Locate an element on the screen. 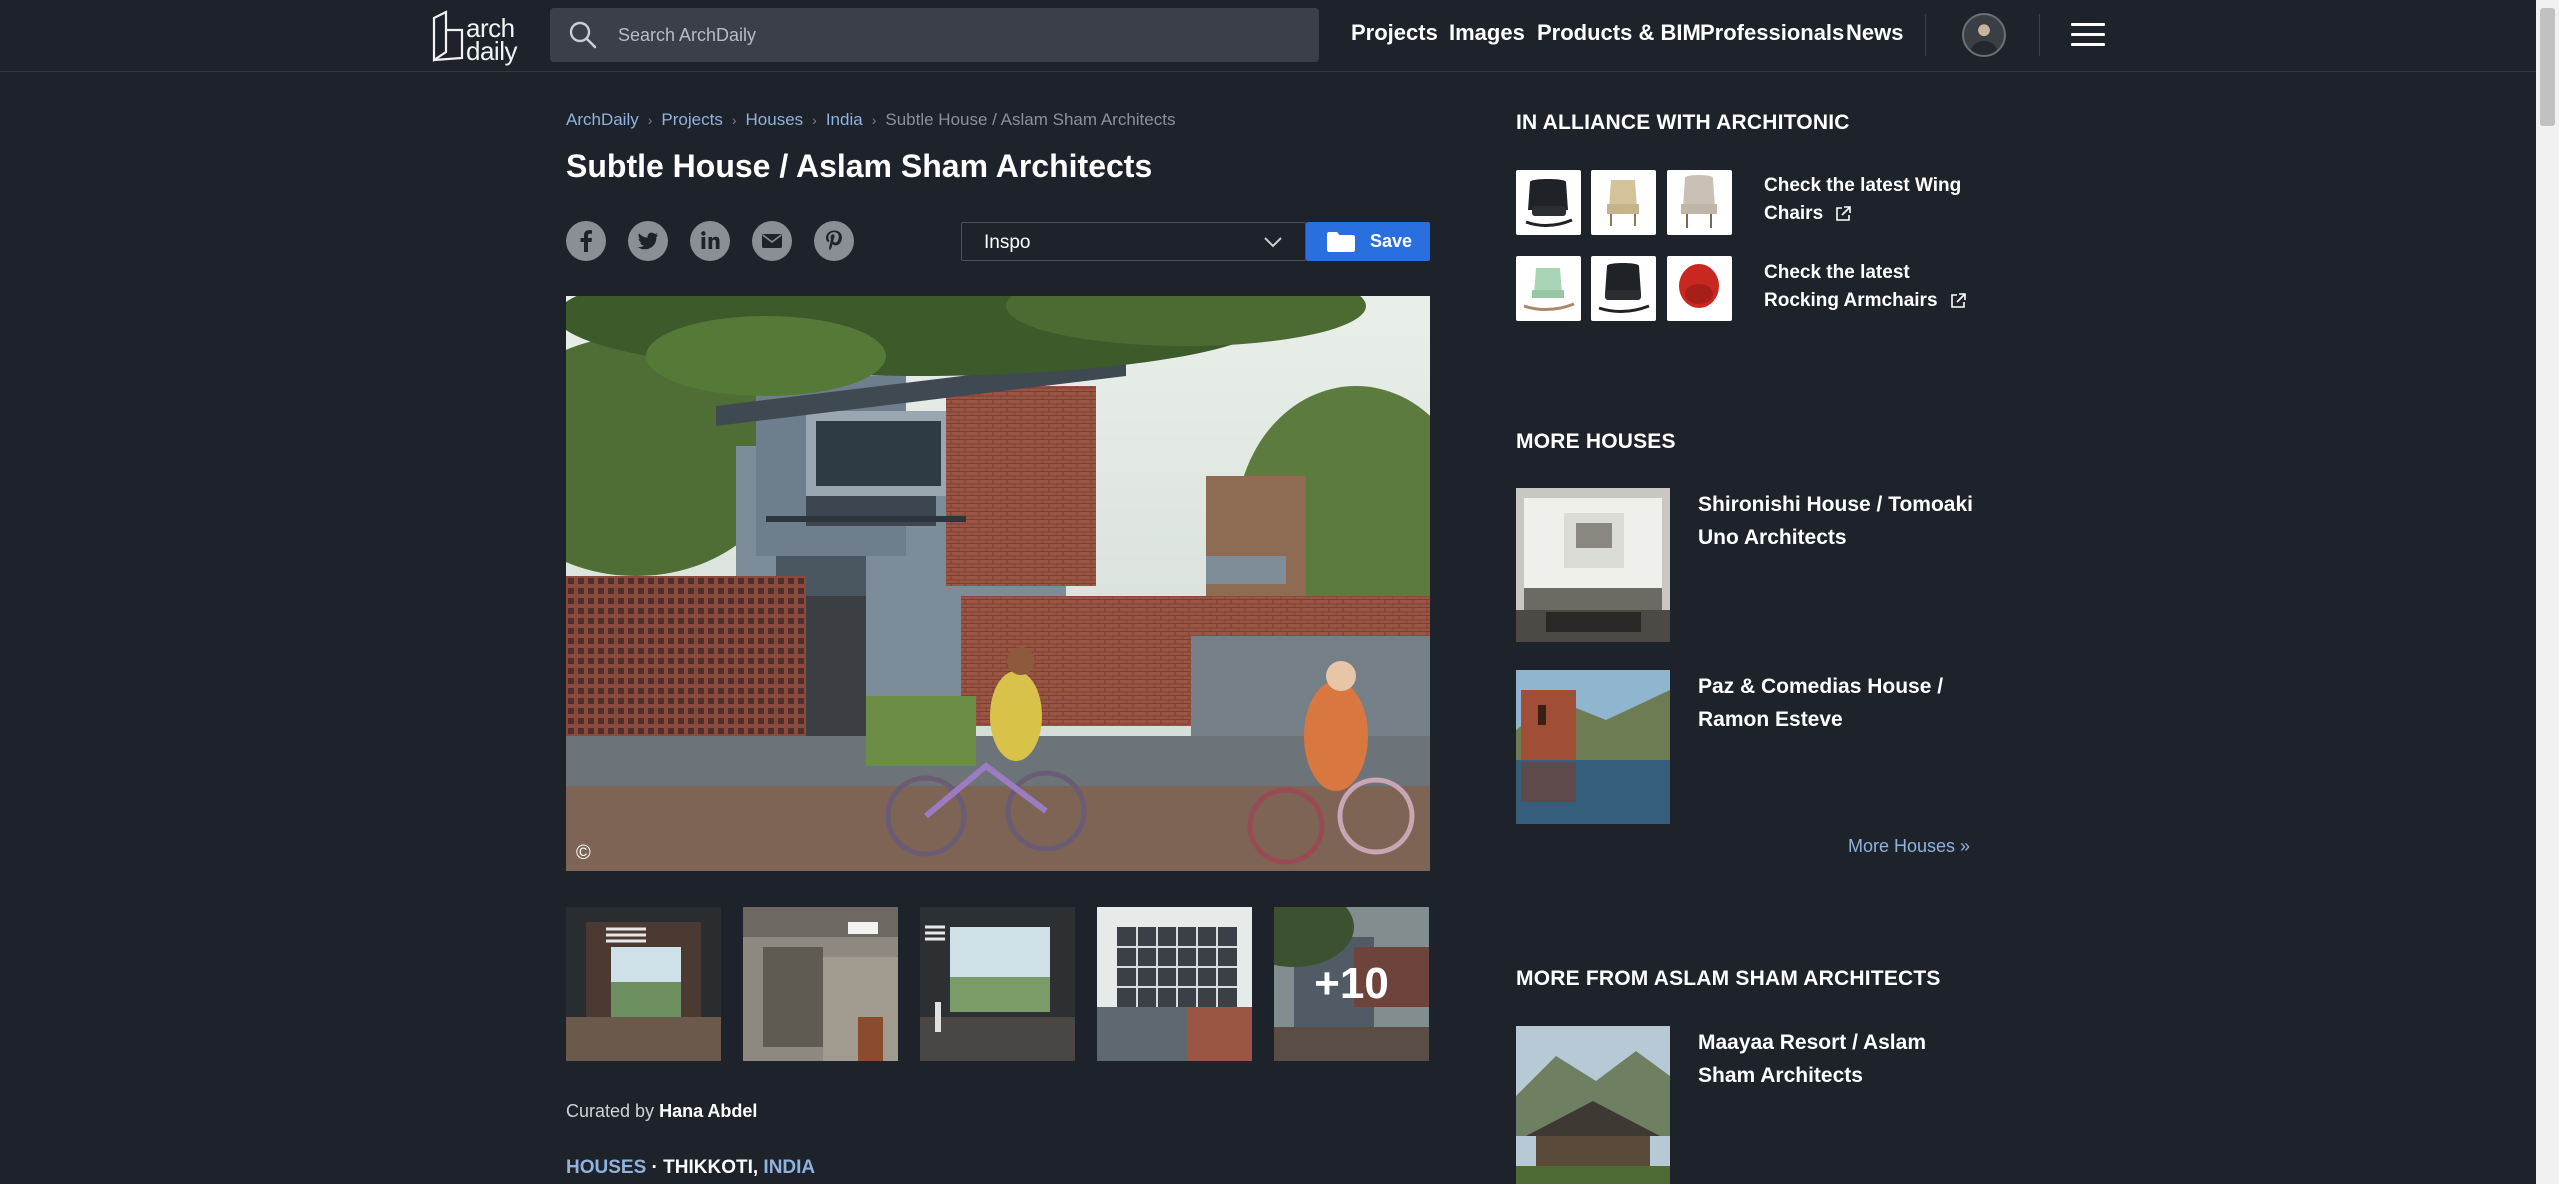 The width and height of the screenshot is (2559, 1184). logo-text-daily: daily is located at coordinates (491, 51).